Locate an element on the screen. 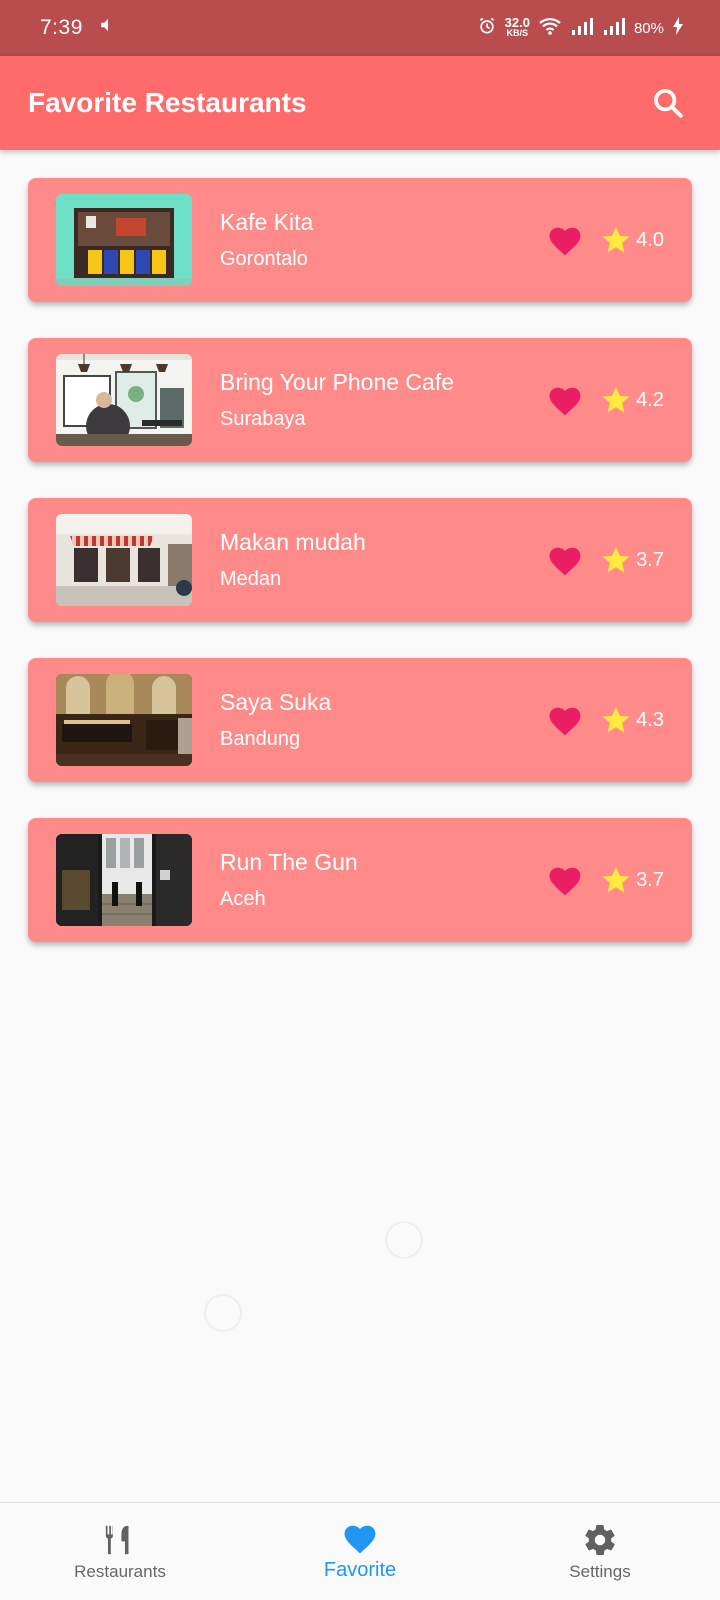 This screenshot has width=720, height=1600. restaurant-name: Kafe Kita is located at coordinates (267, 222).